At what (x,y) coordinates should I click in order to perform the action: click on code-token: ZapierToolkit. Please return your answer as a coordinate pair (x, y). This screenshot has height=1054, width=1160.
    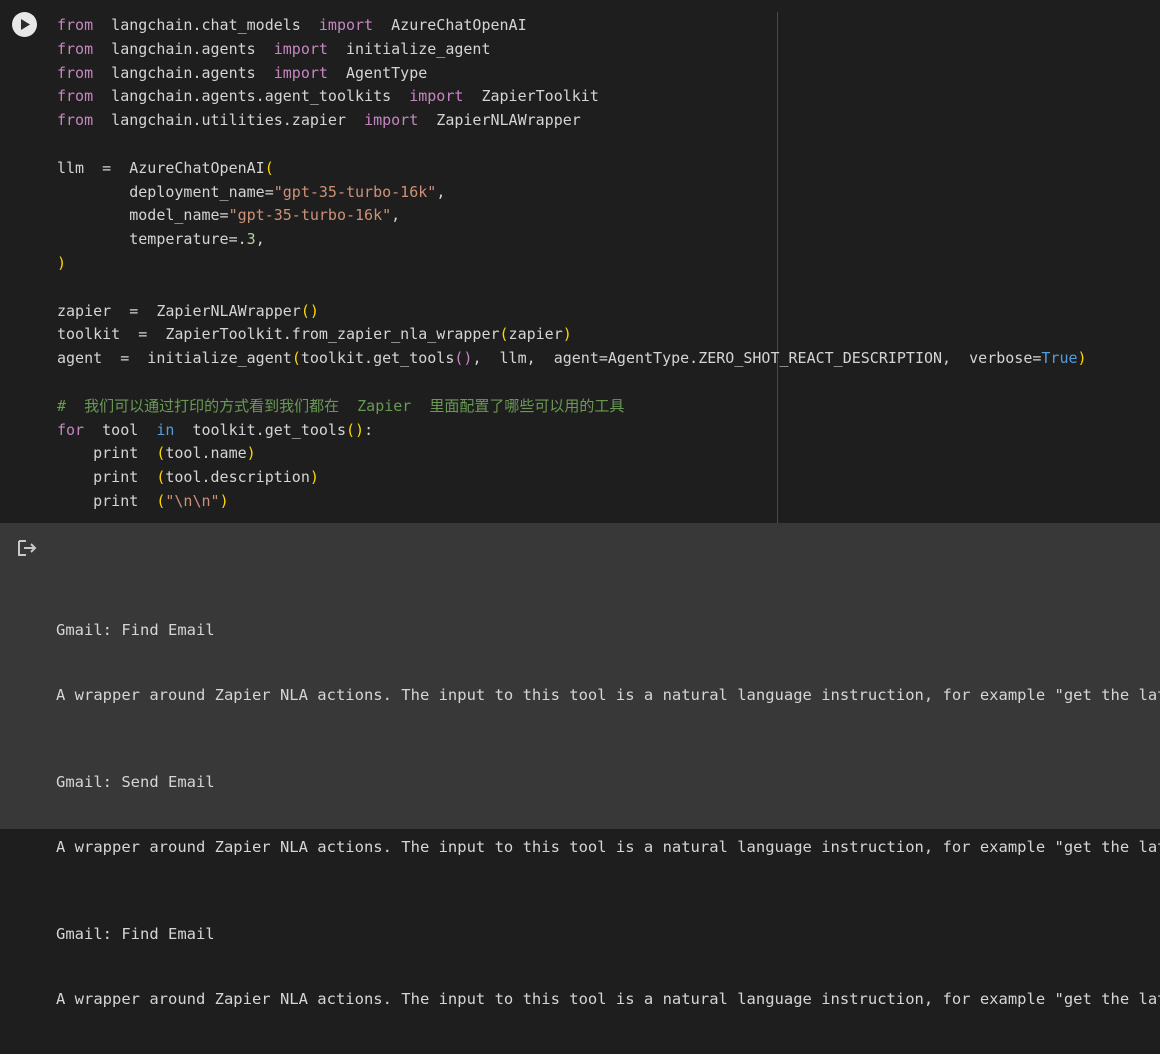
    Looking at the image, I should click on (531, 96).